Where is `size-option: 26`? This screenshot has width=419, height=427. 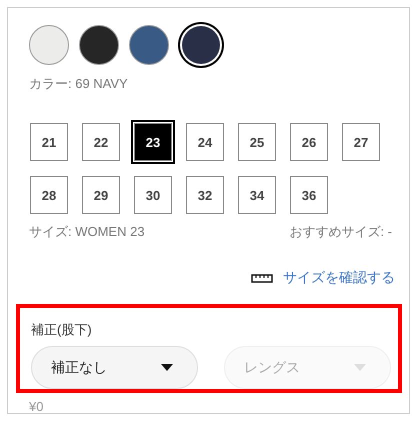
size-option: 26 is located at coordinates (309, 142).